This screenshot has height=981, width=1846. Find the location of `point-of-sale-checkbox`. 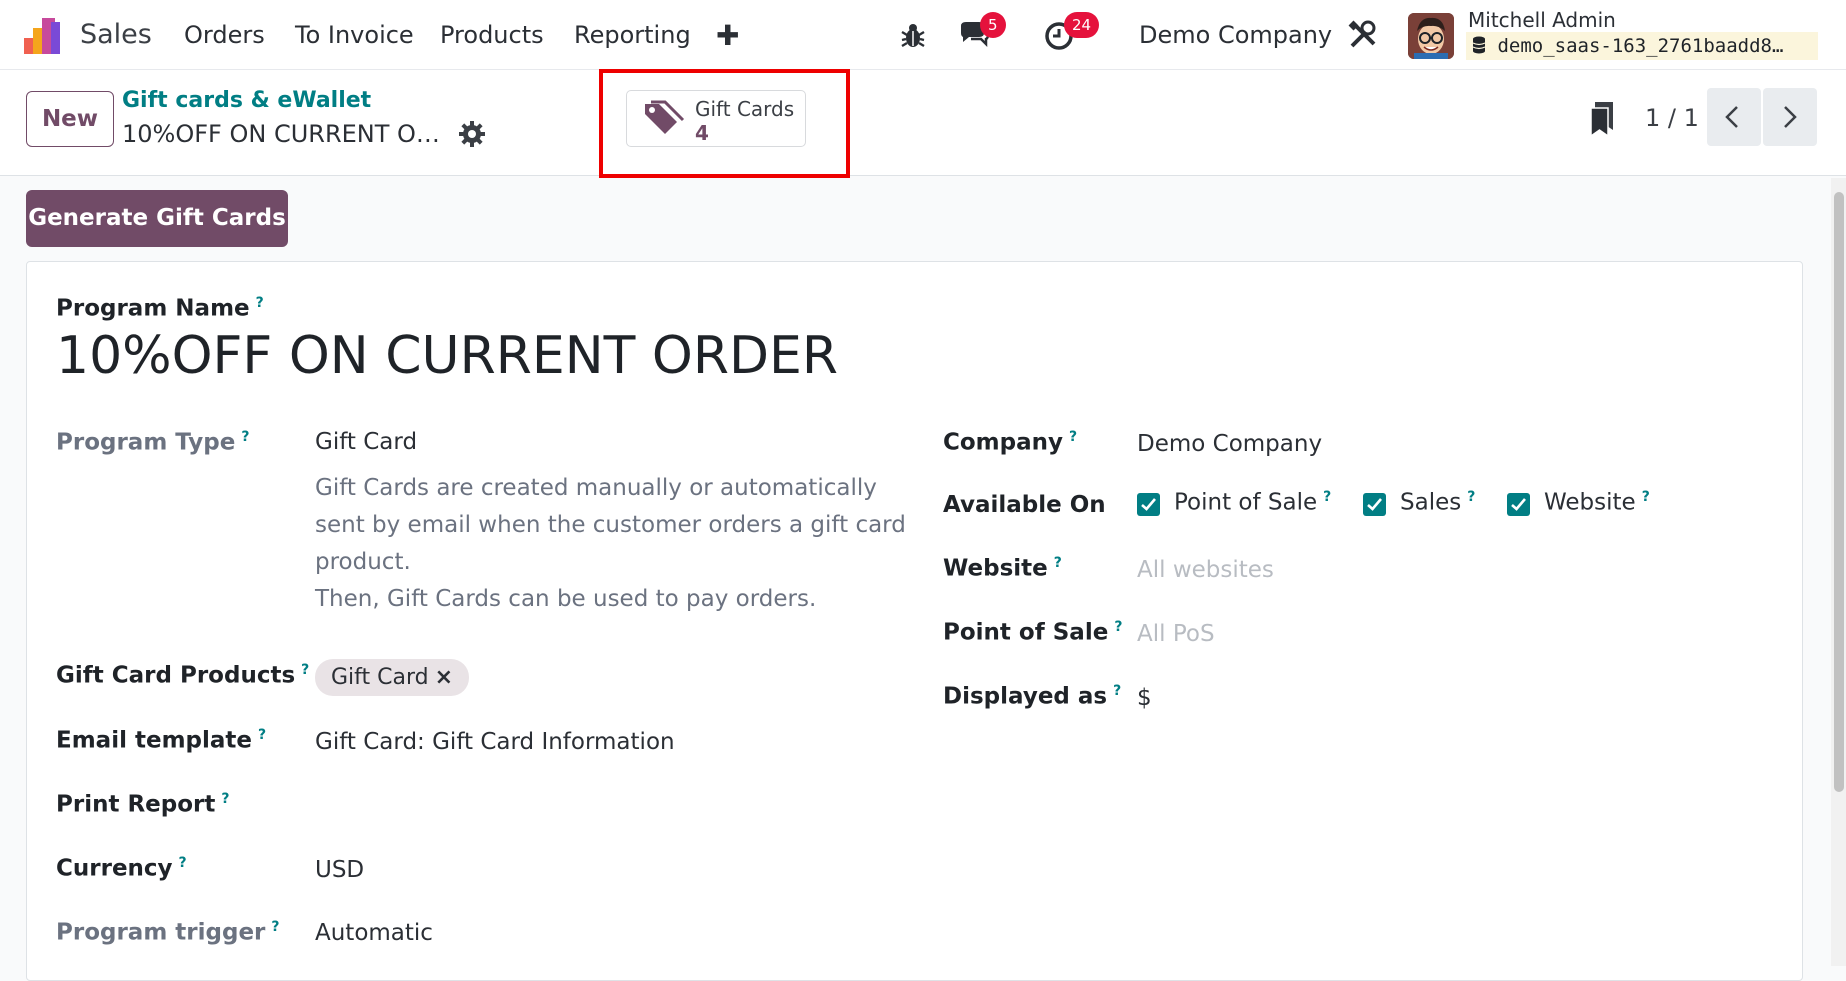

point-of-sale-checkbox is located at coordinates (1148, 504).